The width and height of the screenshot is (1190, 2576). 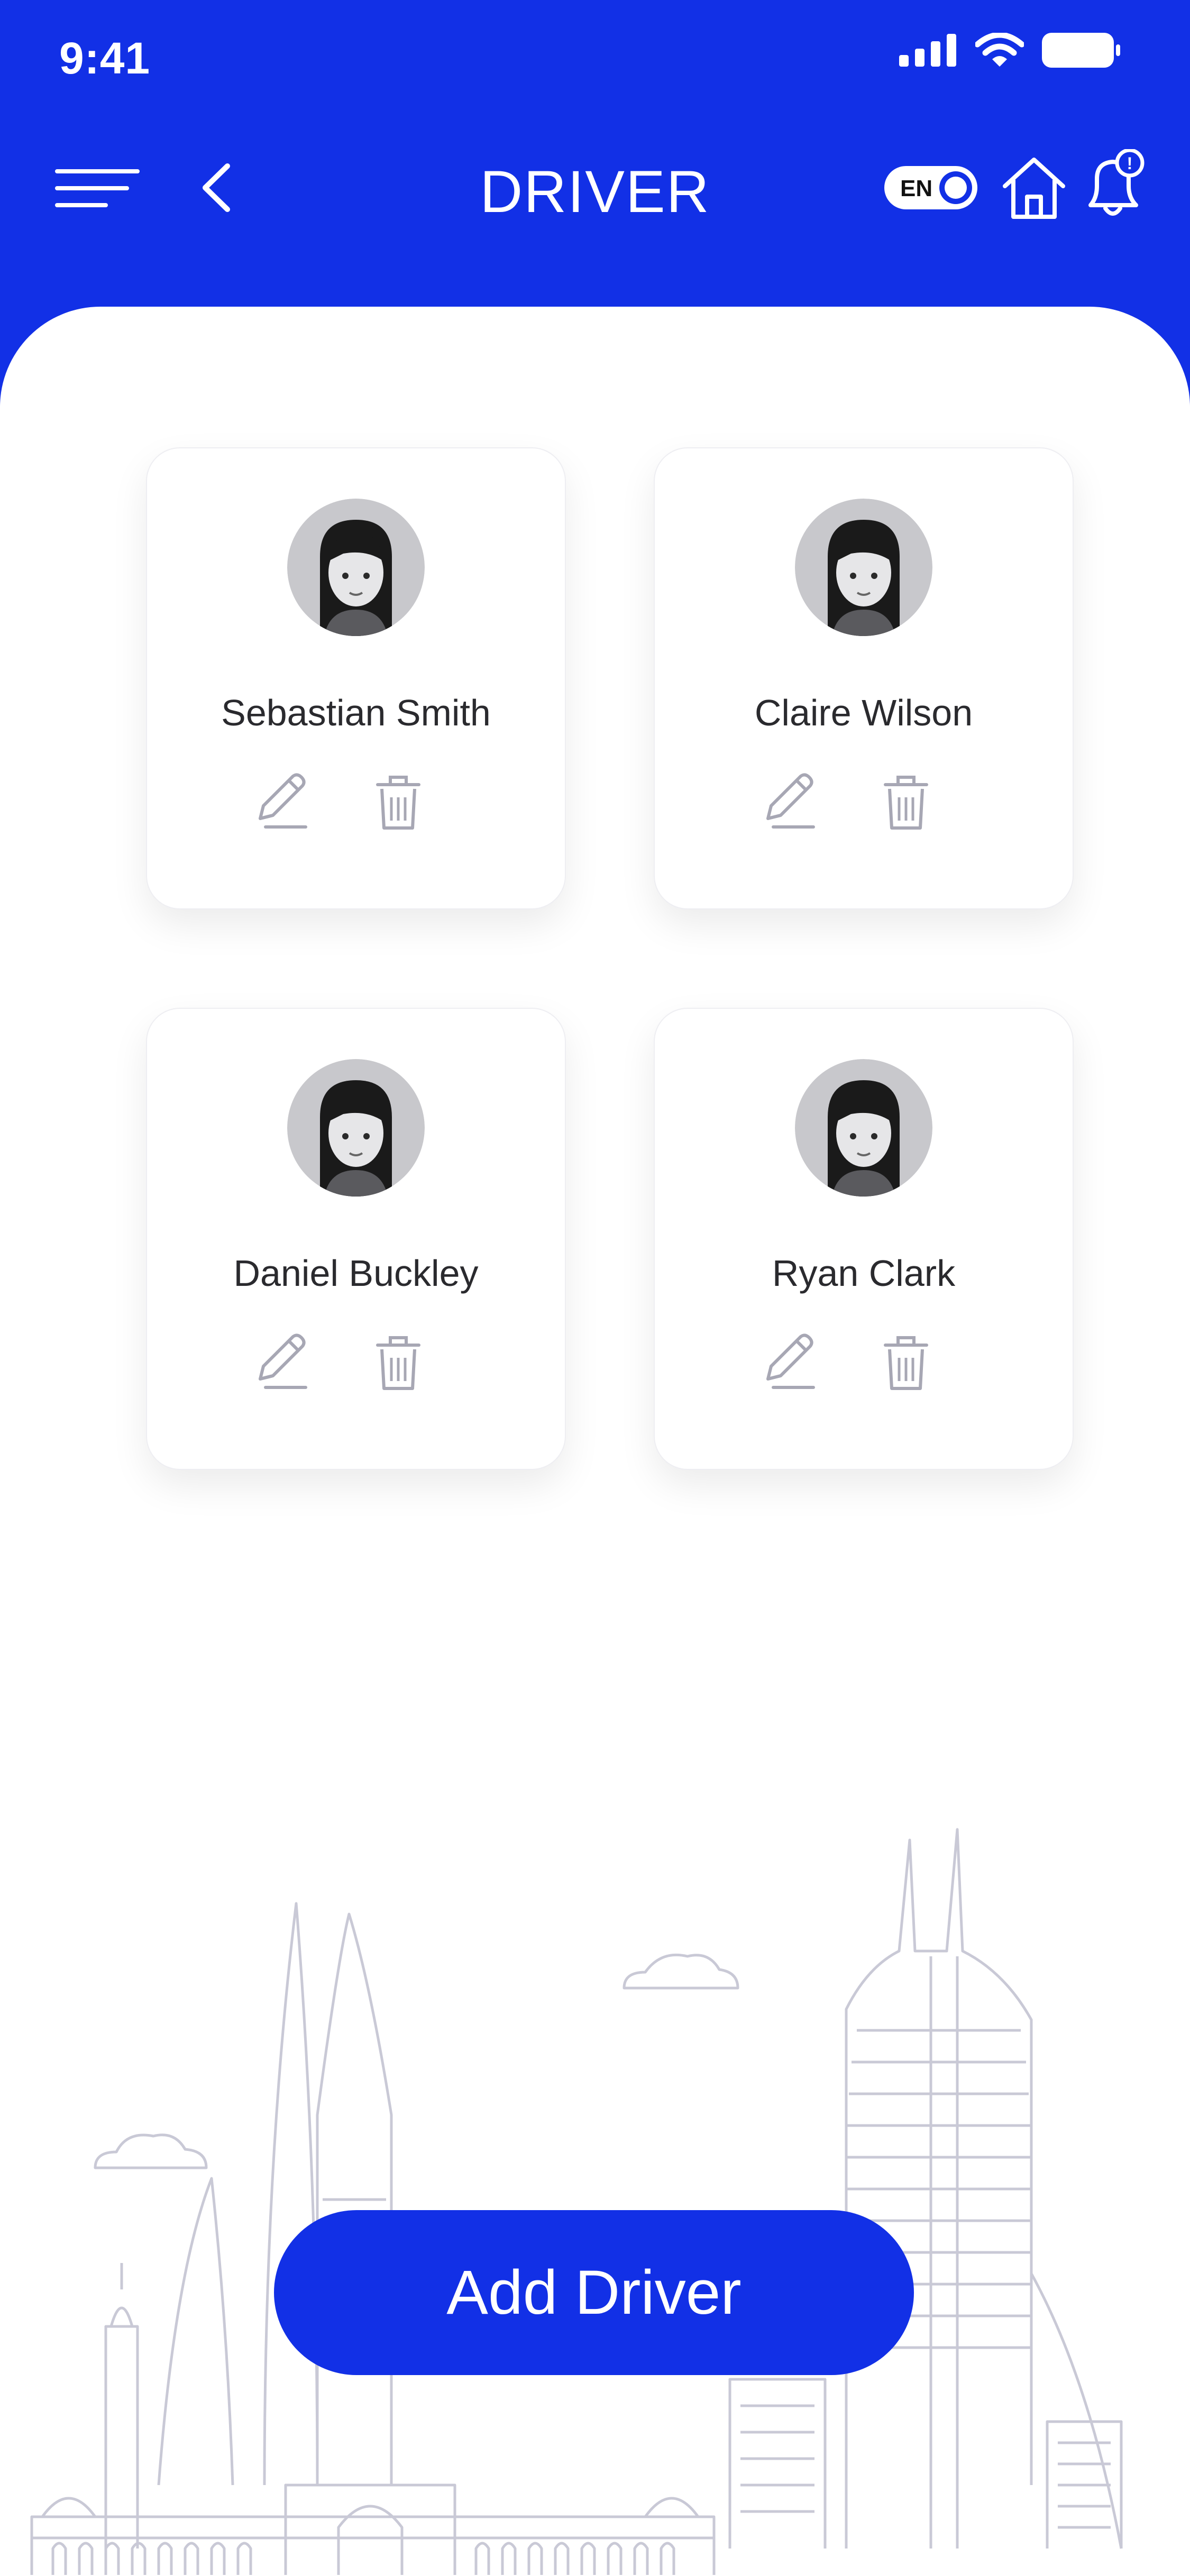 I want to click on app-header: DRIVER EN !, so click(x=595, y=187).